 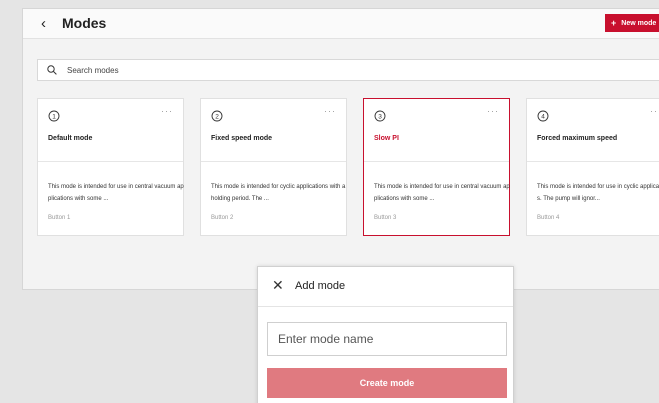 I want to click on search-input: Search modes, so click(x=348, y=70).